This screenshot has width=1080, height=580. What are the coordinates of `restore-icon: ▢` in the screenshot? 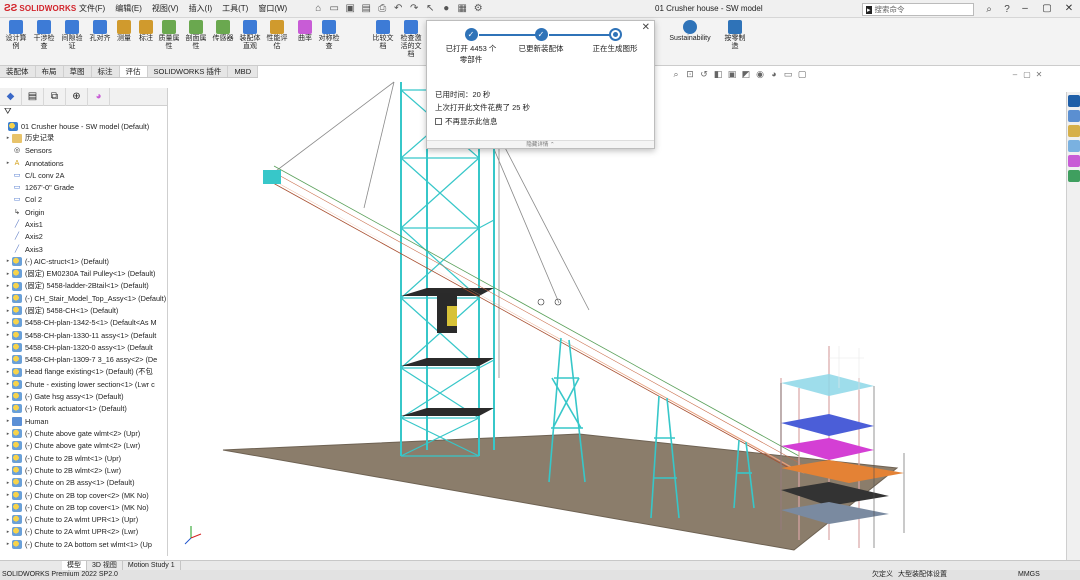 It's located at (1047, 9).